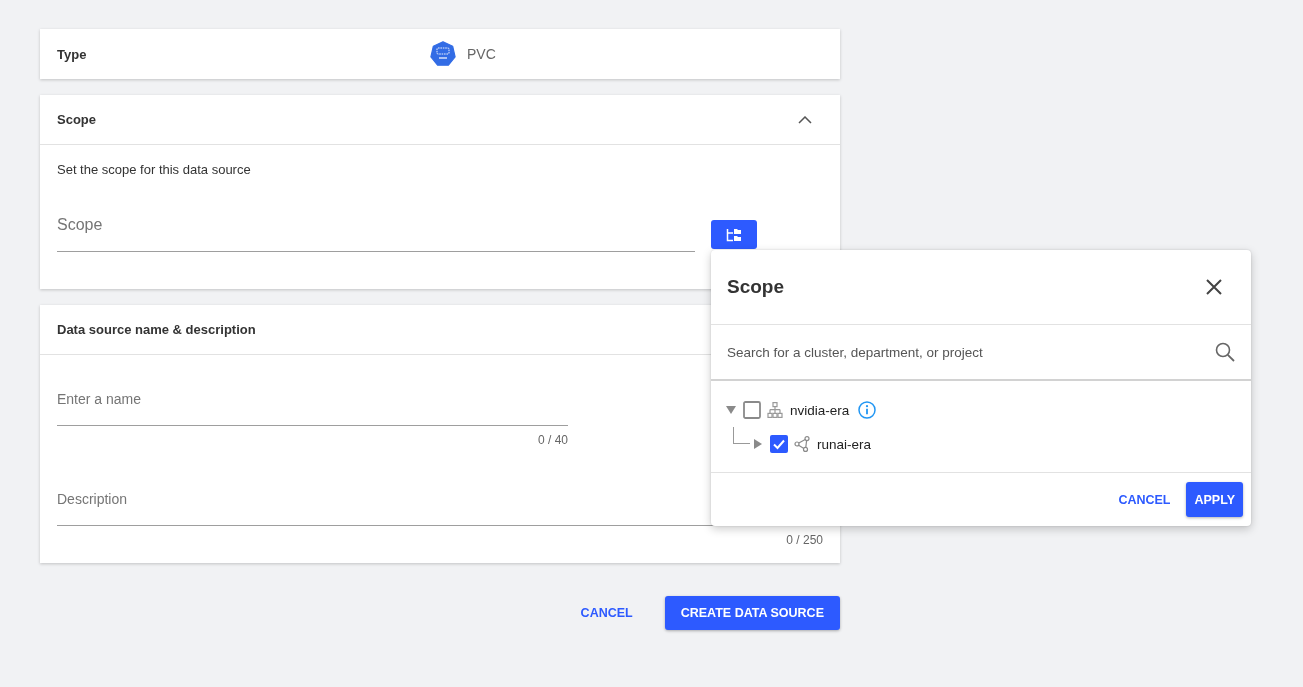  Describe the element at coordinates (443, 54) in the screenshot. I see `volume-heptagon-icon` at that location.